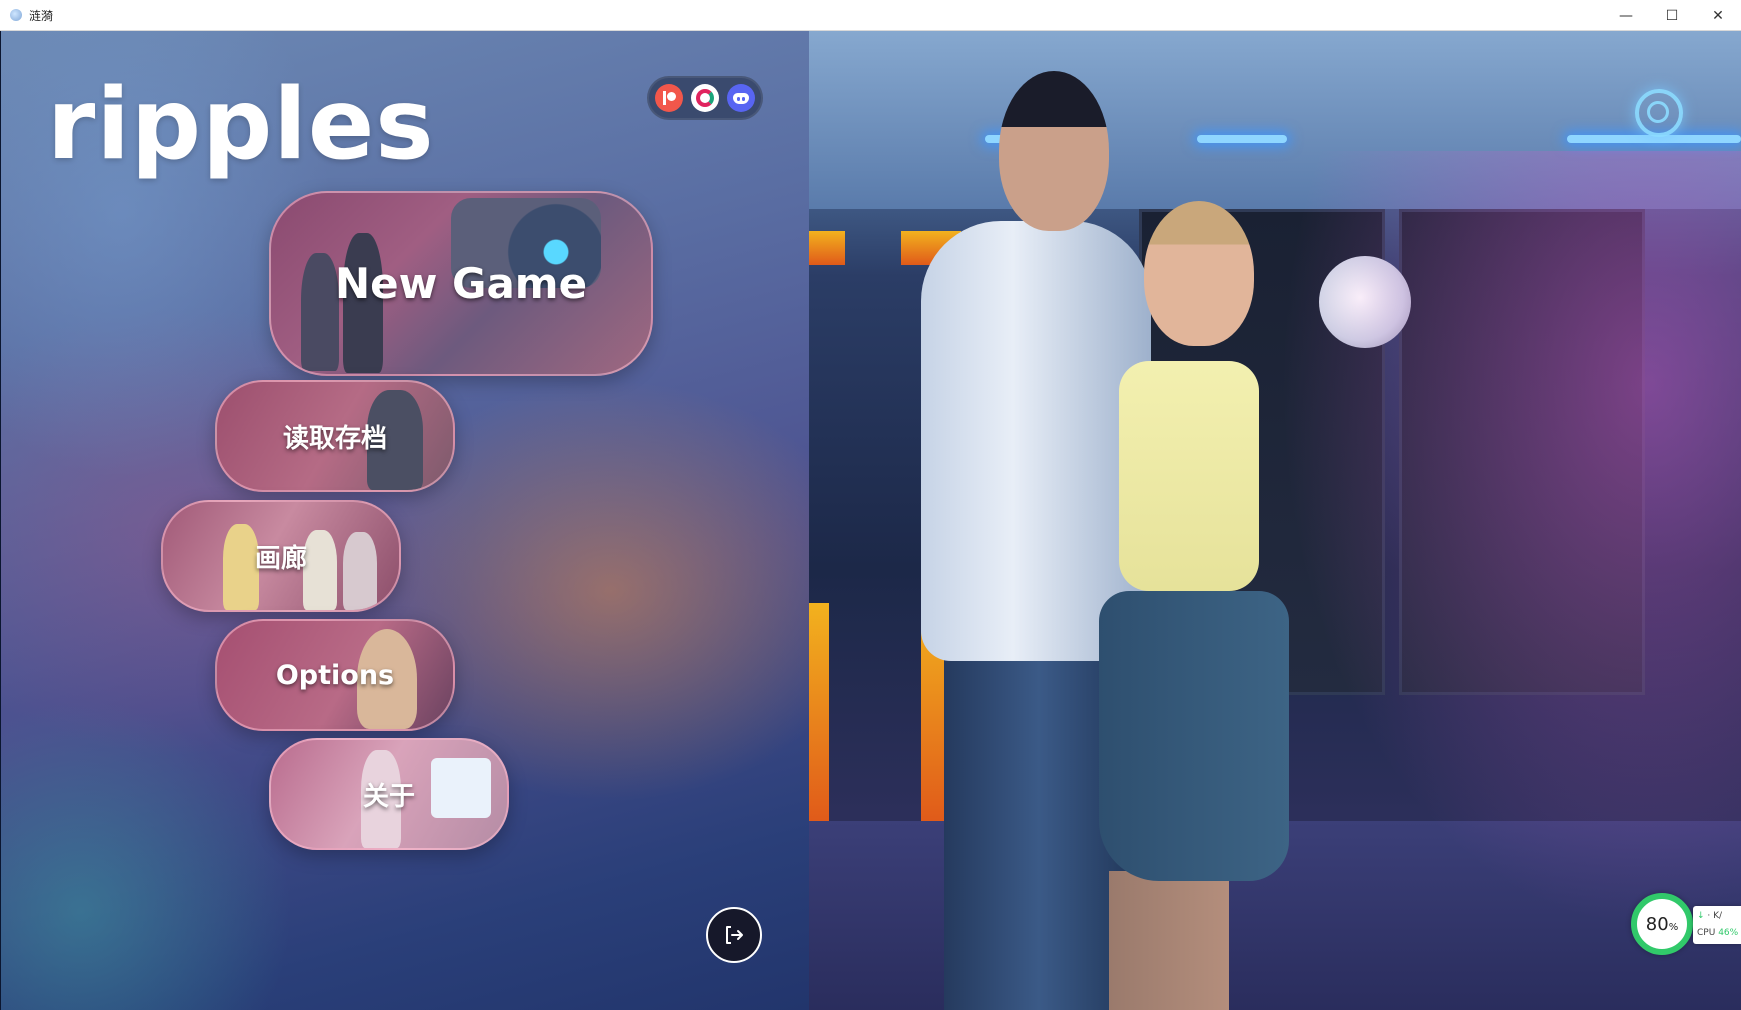 The height and width of the screenshot is (1010, 1741). I want to click on options-label: Options, so click(335, 675).